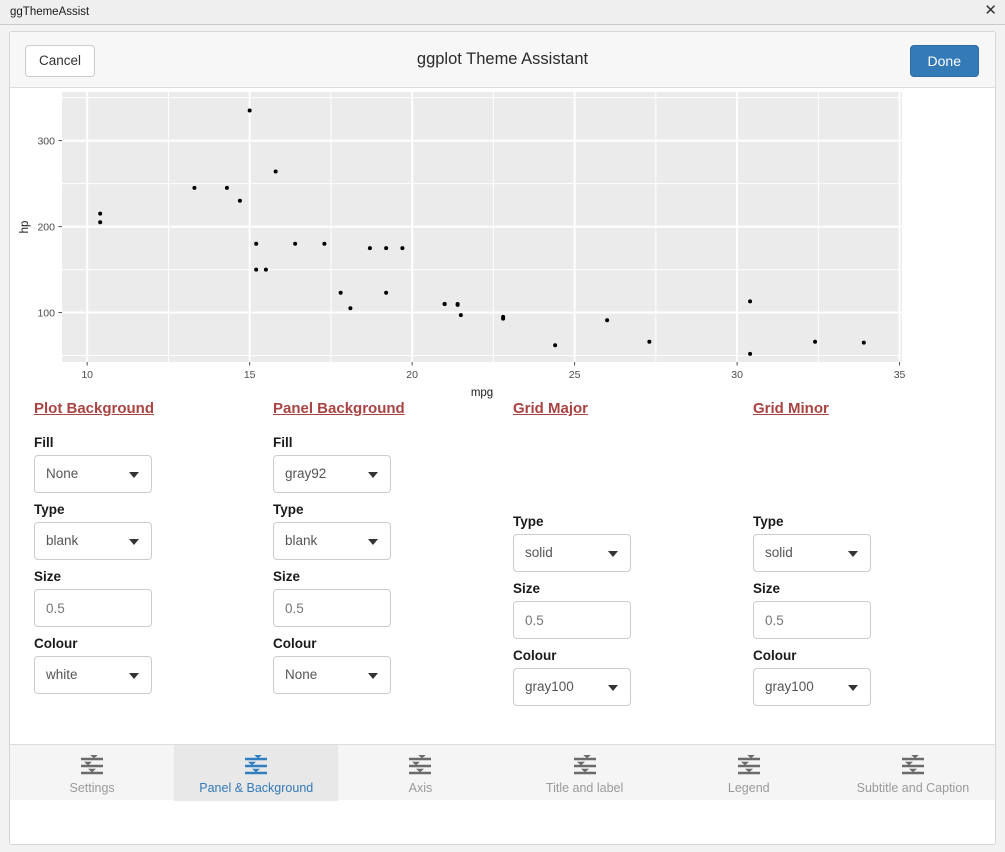  What do you see at coordinates (868, 470) in the screenshot?
I see `field-spacer` at bounding box center [868, 470].